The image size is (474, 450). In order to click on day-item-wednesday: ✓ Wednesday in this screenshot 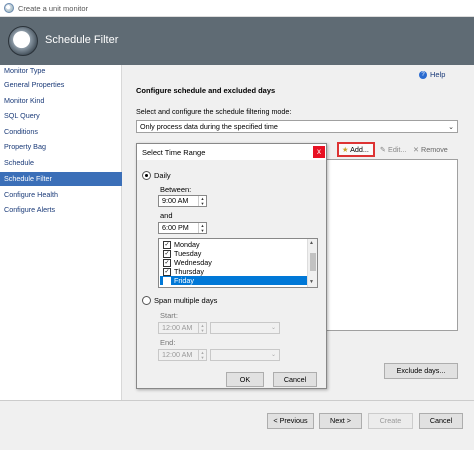, I will do `click(234, 262)`.